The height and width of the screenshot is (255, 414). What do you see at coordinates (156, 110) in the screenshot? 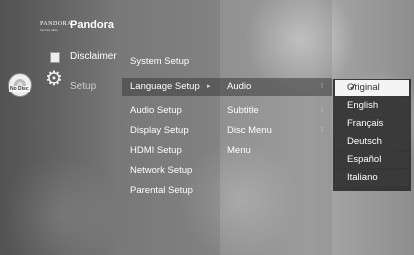
I see `setup-menu-audio: Audio Setup` at bounding box center [156, 110].